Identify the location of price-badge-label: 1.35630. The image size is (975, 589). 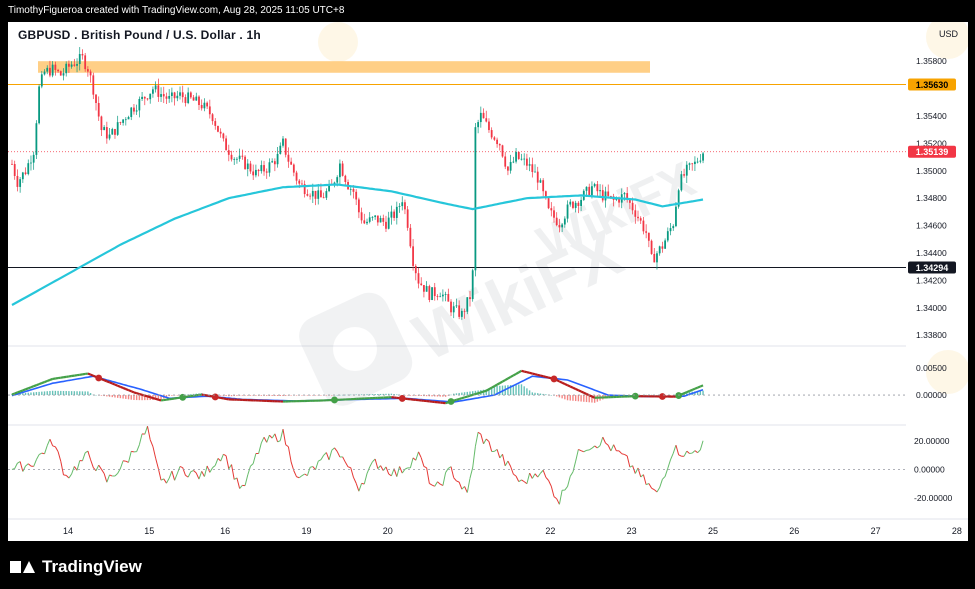
(932, 85).